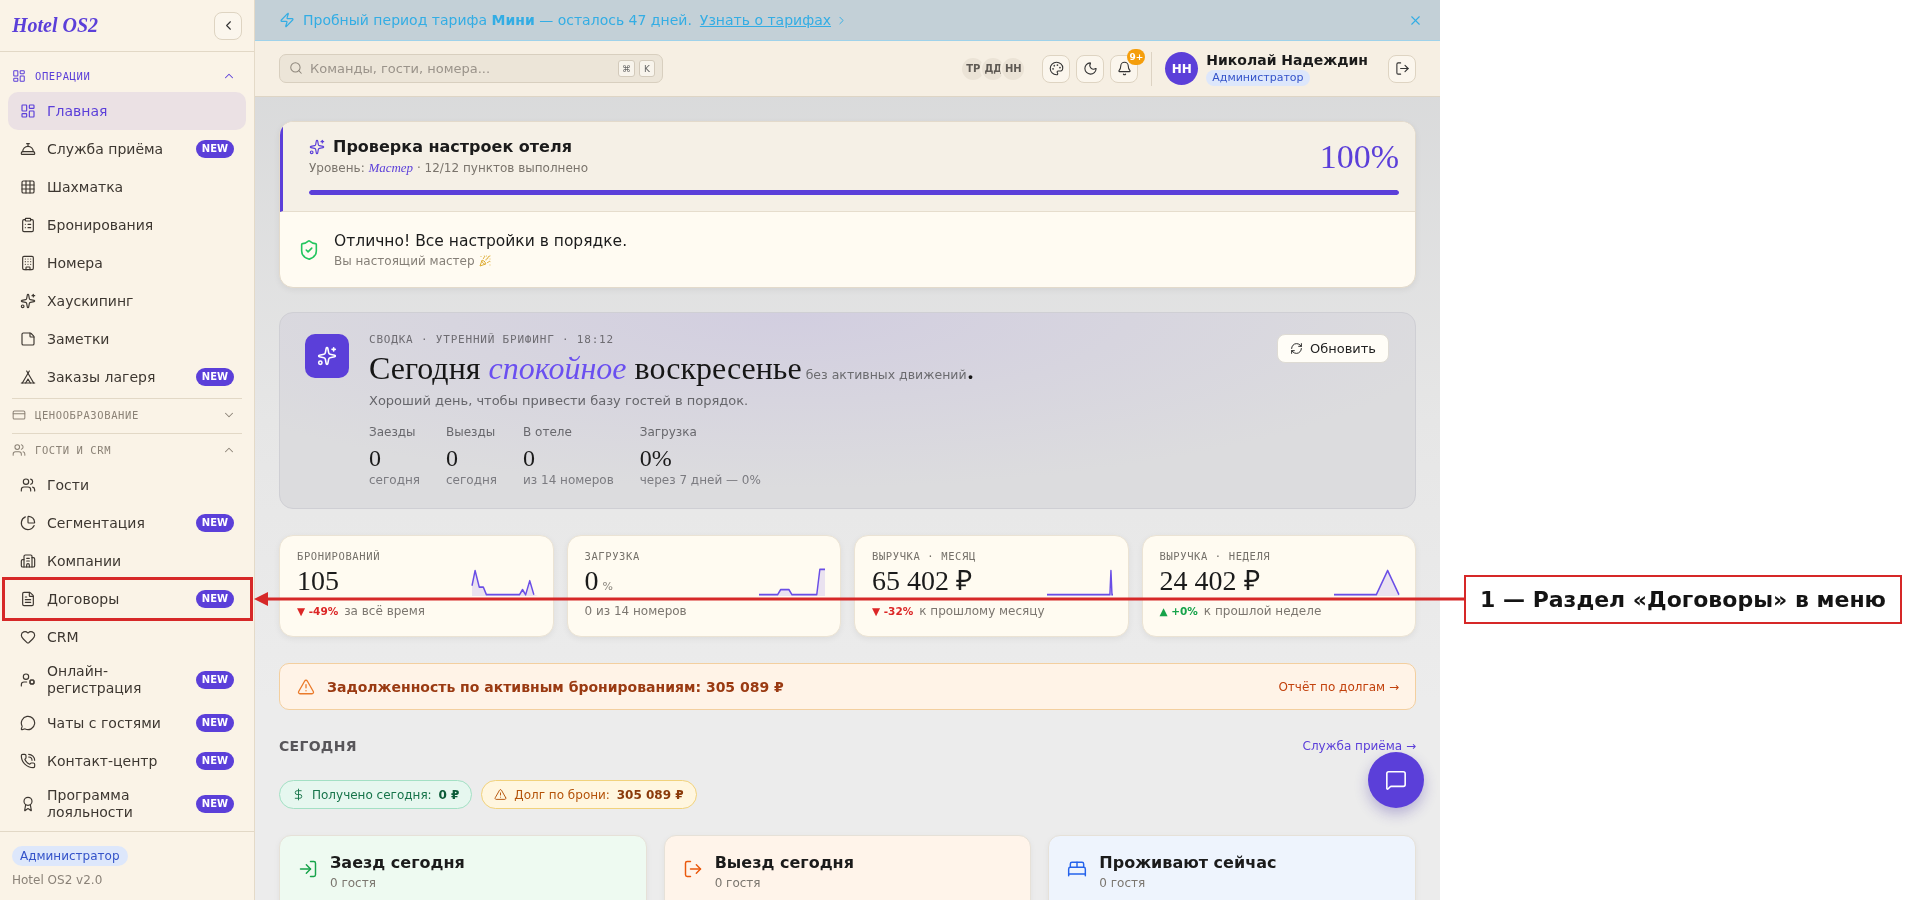  What do you see at coordinates (1215, 556) in the screenshot?
I see `kpi-label: ВЫРУЧКА · НЕДЕЛЯ` at bounding box center [1215, 556].